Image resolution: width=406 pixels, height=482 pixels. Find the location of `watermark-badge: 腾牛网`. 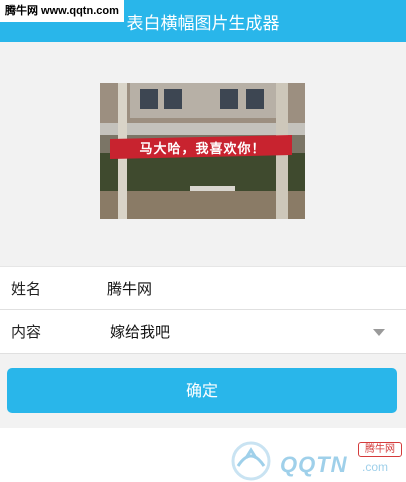

watermark-badge: 腾牛网 is located at coordinates (380, 449).